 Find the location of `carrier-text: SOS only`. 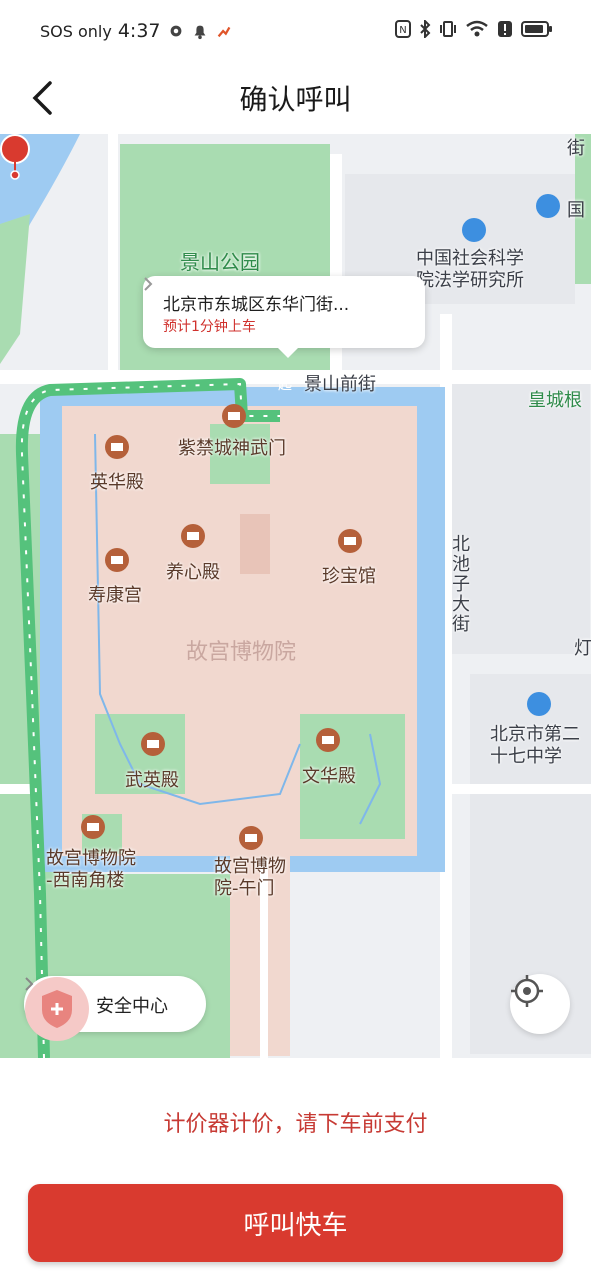

carrier-text: SOS only is located at coordinates (76, 31).